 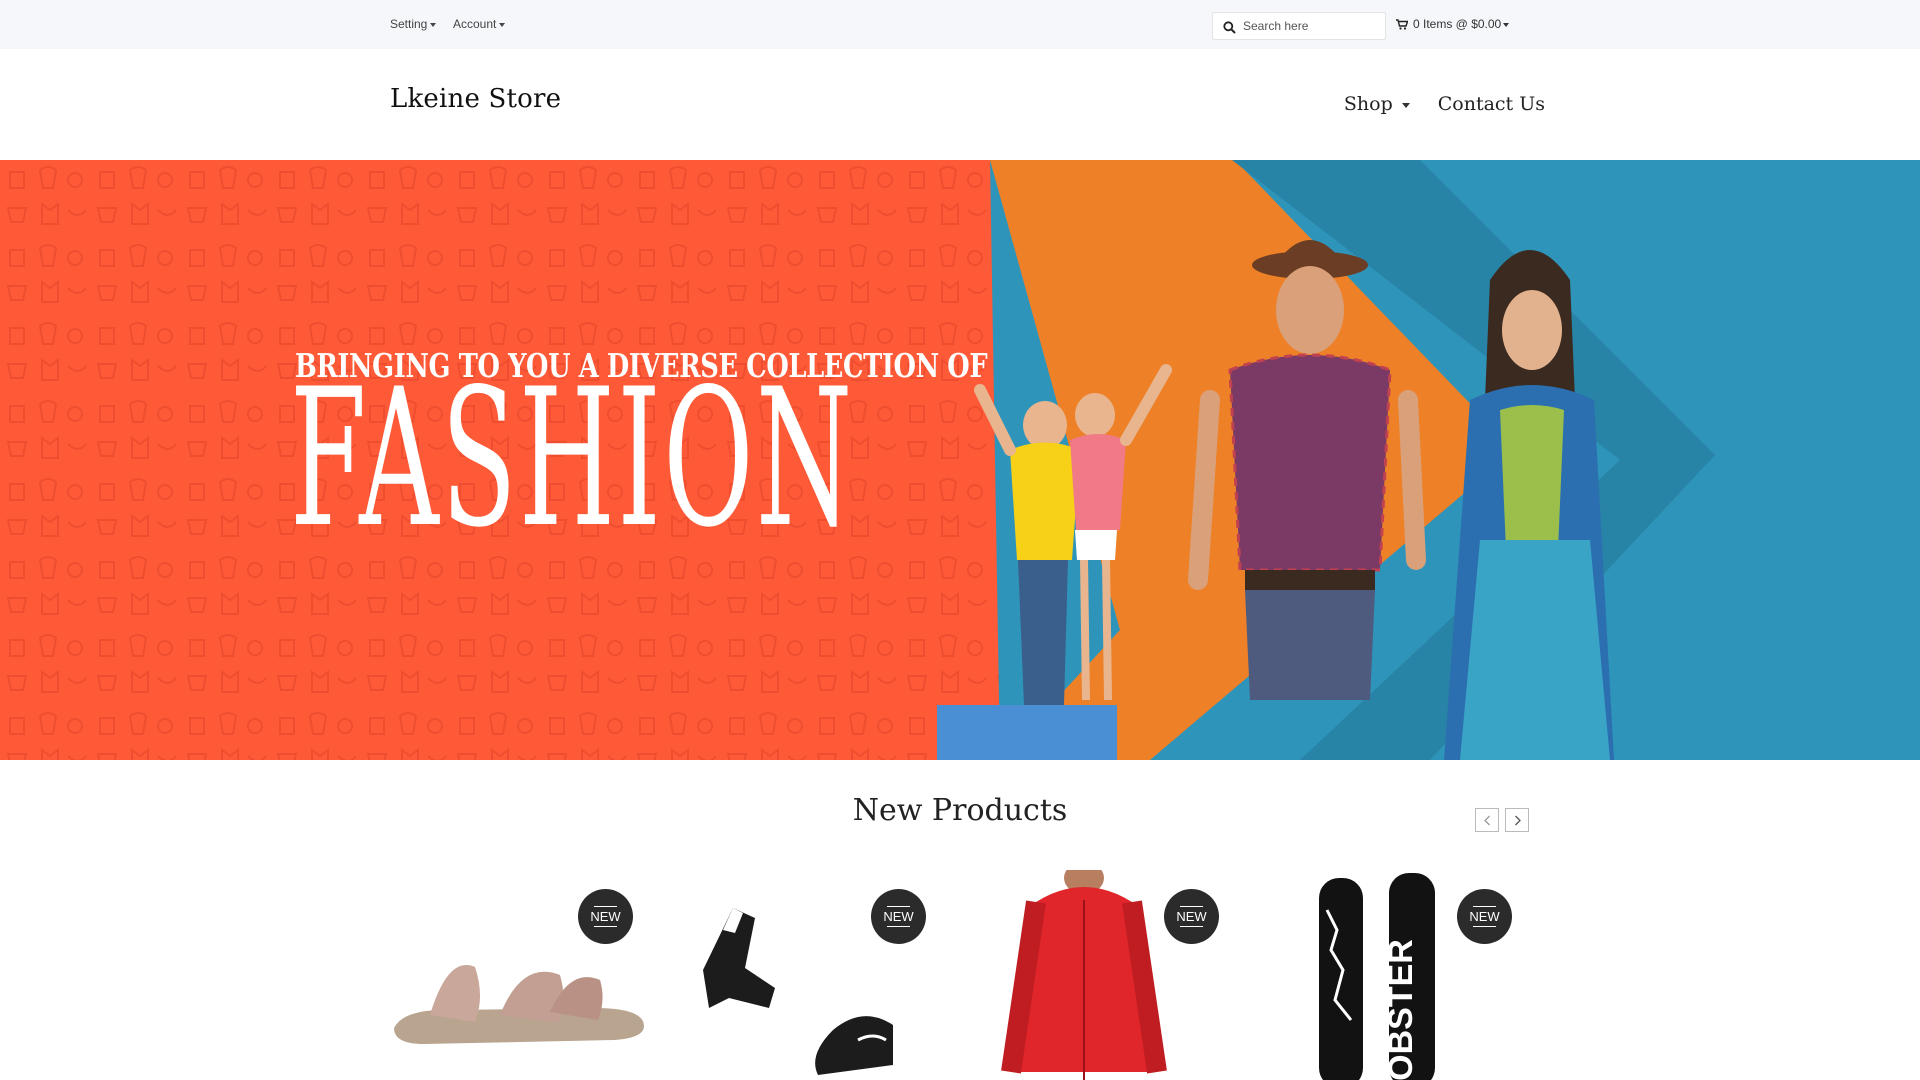 What do you see at coordinates (1312, 26) in the screenshot?
I see `search-input` at bounding box center [1312, 26].